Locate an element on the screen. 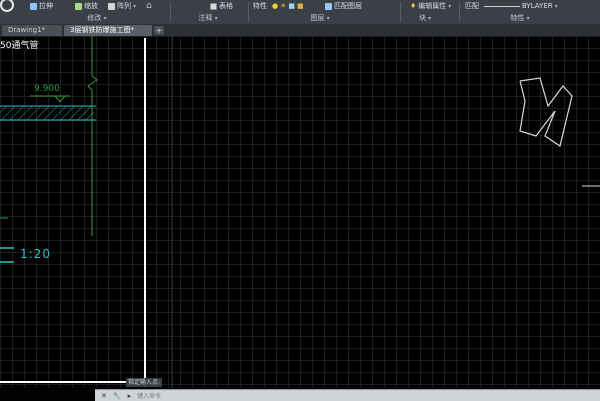 Image resolution: width=600 pixels, height=401 pixels. outline-shape is located at coordinates (546, 112).